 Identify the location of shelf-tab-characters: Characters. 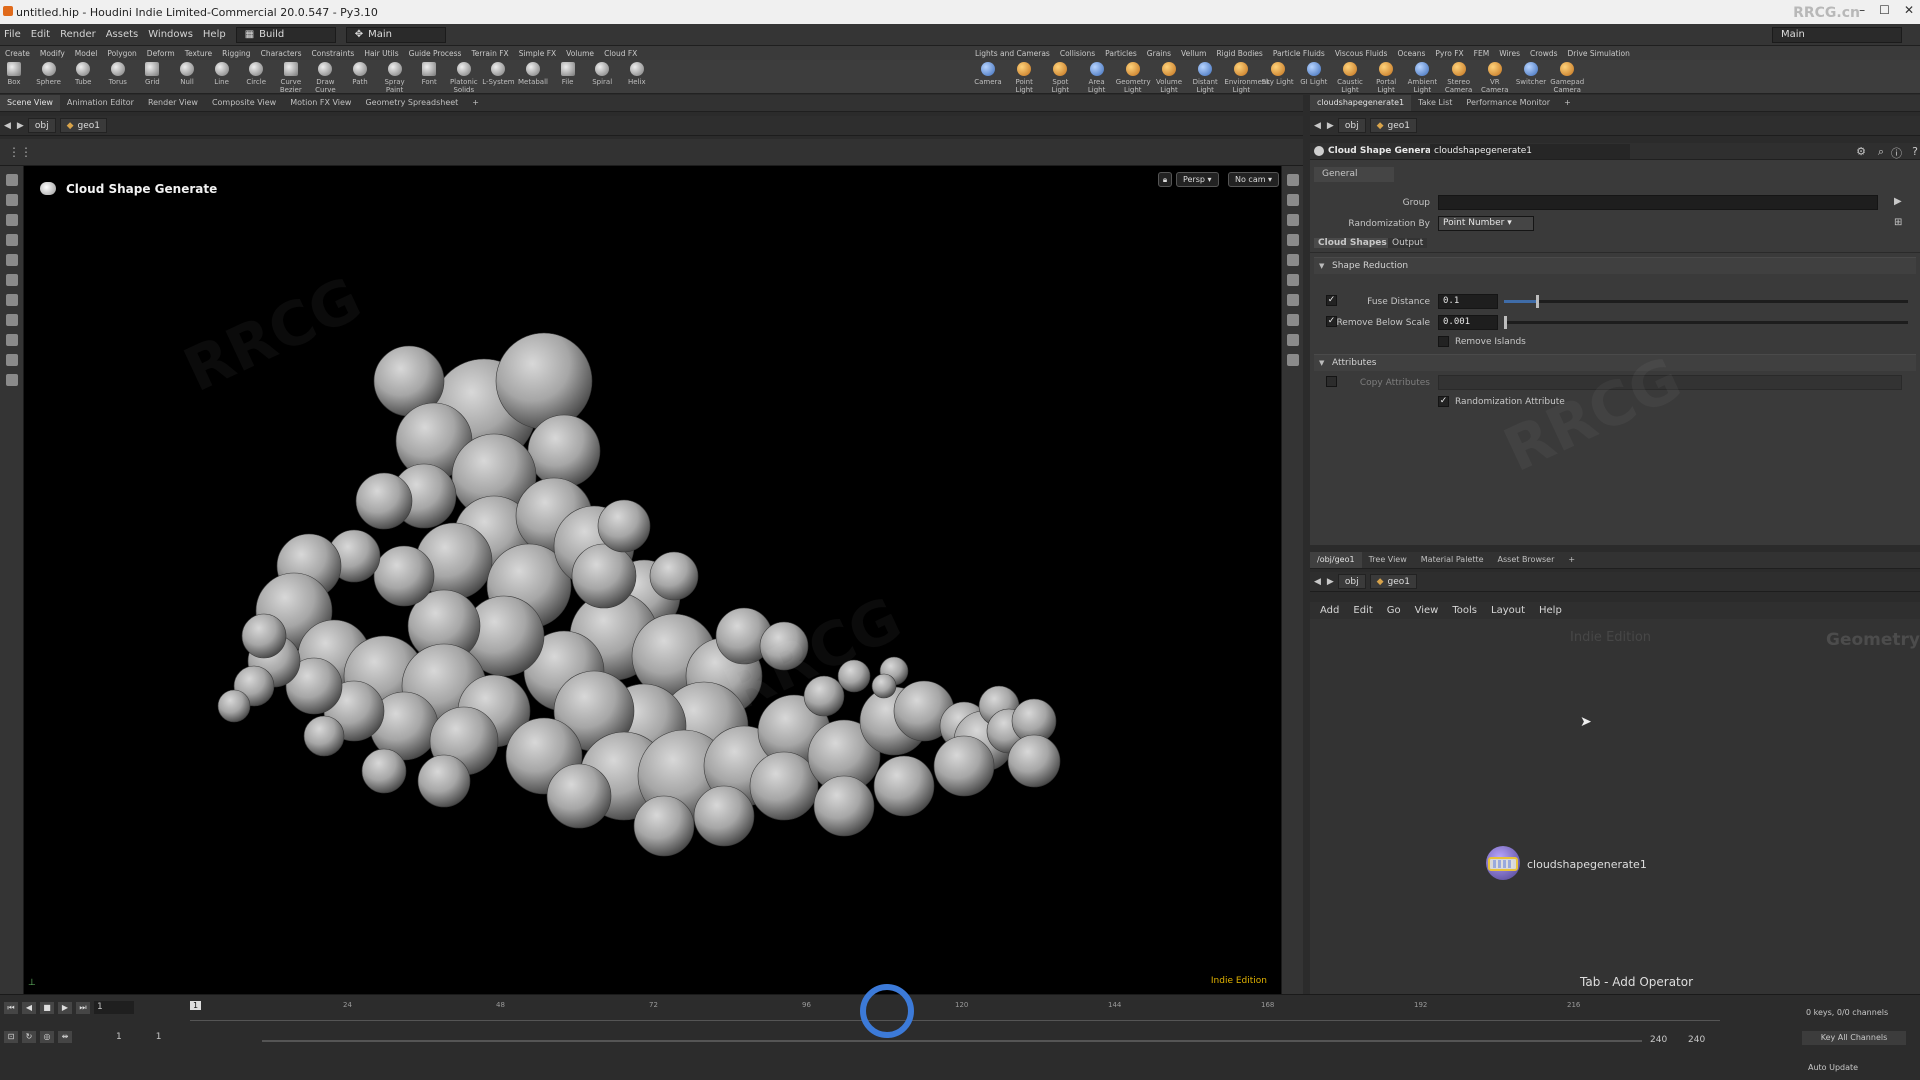
(281, 53).